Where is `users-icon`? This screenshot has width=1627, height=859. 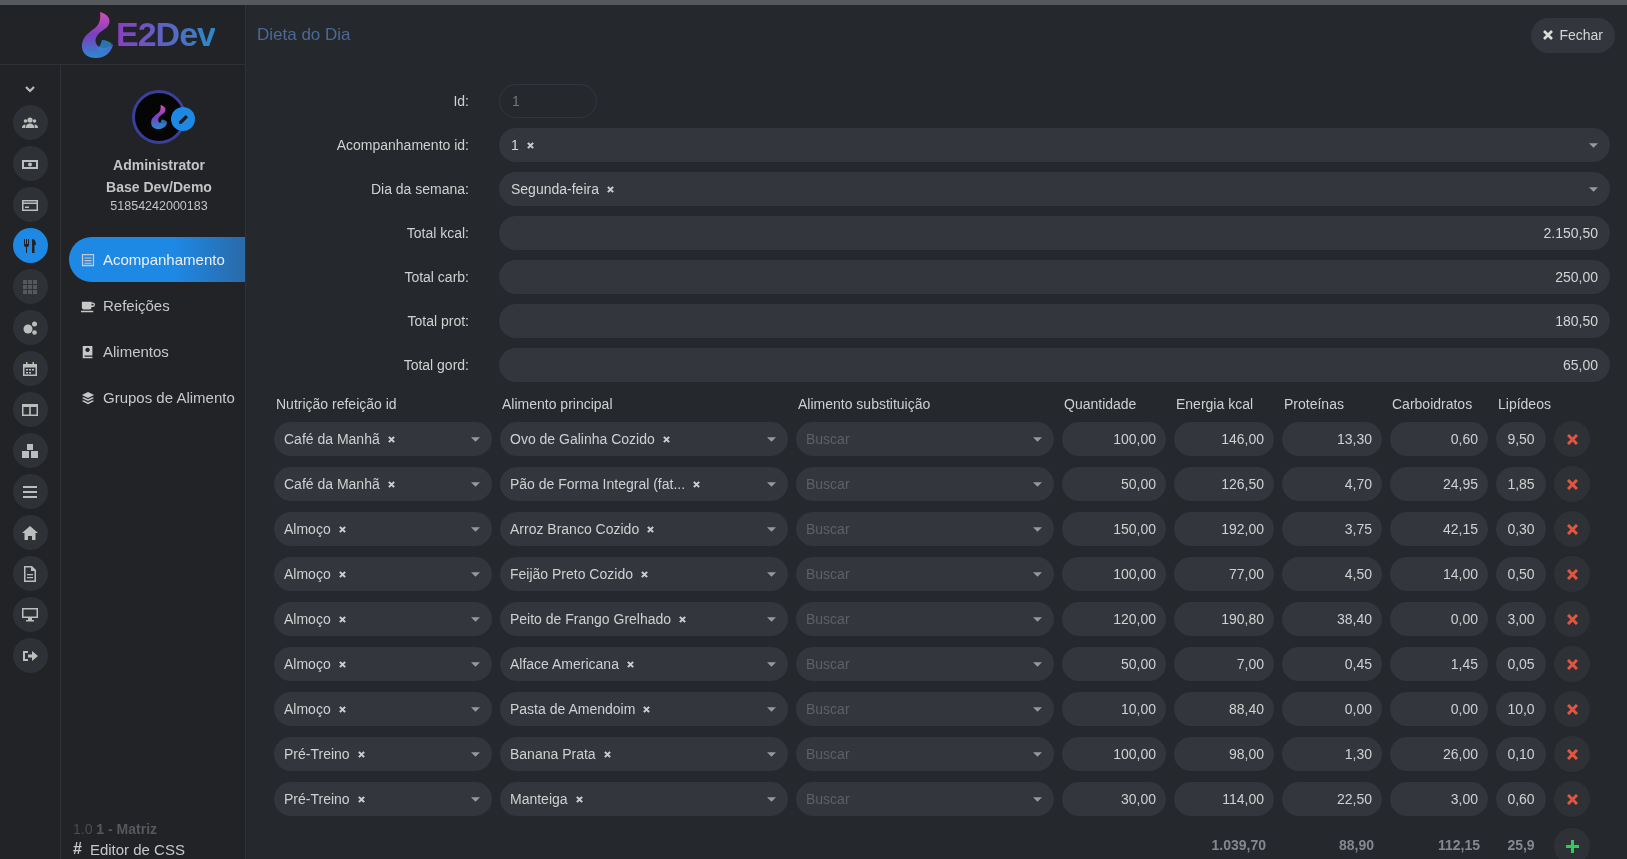 users-icon is located at coordinates (30, 122).